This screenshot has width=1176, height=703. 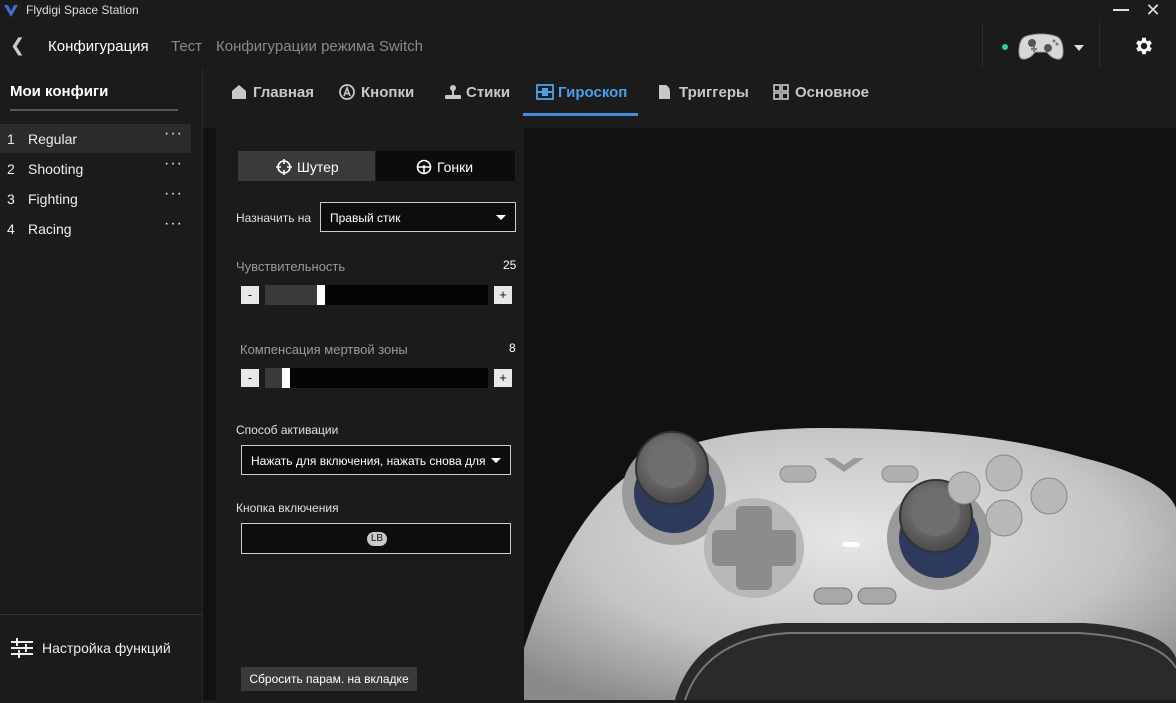 I want to click on deadzone-decrease-button: -, so click(x=250, y=378).